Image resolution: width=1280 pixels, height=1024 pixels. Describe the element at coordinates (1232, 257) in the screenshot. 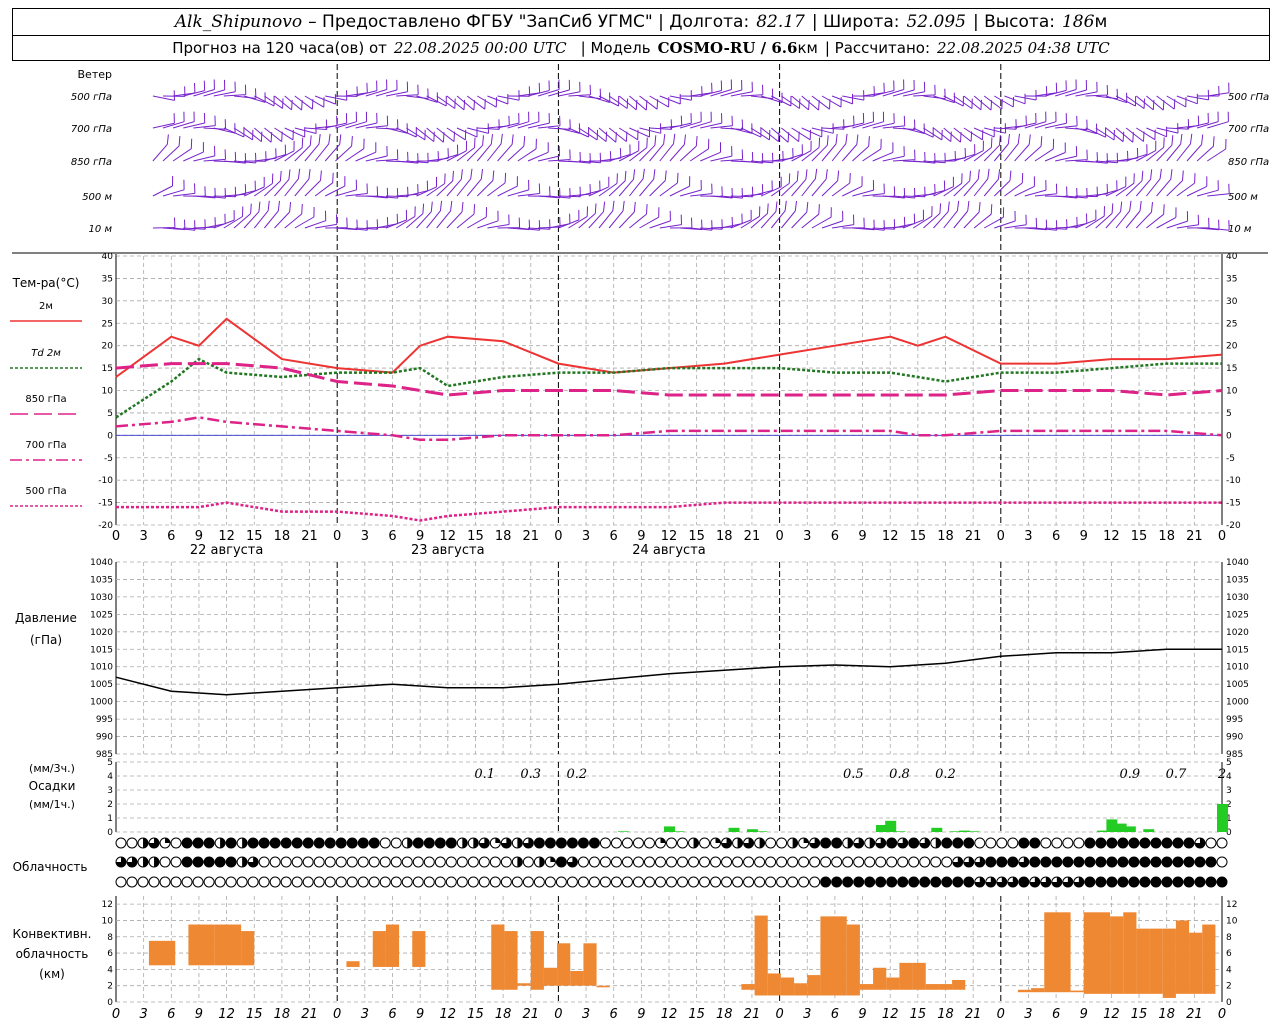

I see `y-tick-label-right: 40` at that location.